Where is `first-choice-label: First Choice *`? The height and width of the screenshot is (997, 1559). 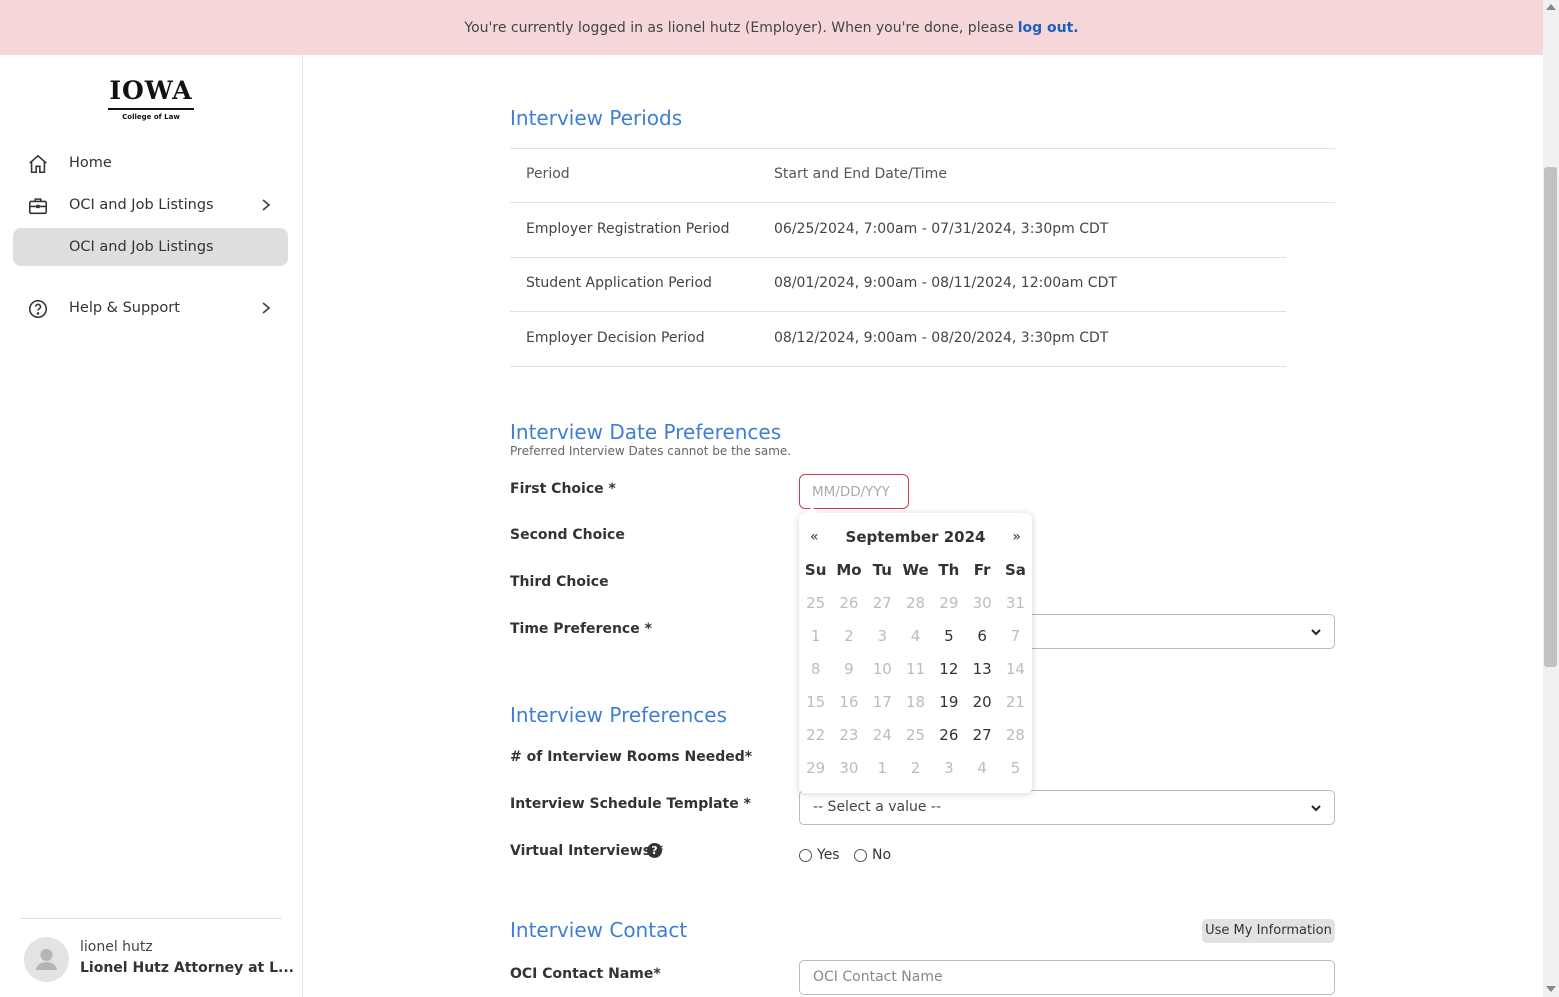
first-choice-label: First Choice * is located at coordinates (563, 489).